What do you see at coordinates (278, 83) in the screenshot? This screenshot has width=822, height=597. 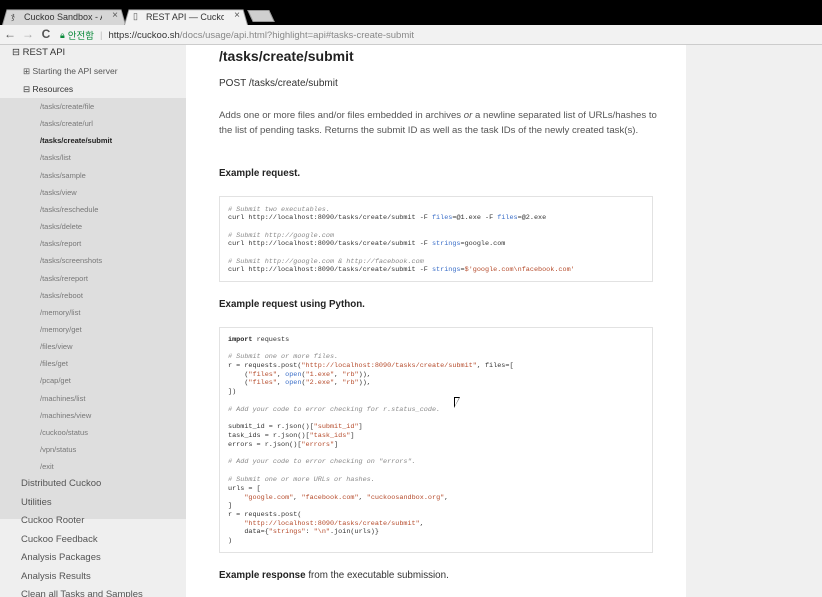 I see `endpoint-signature: POST /tasks/create/submit` at bounding box center [278, 83].